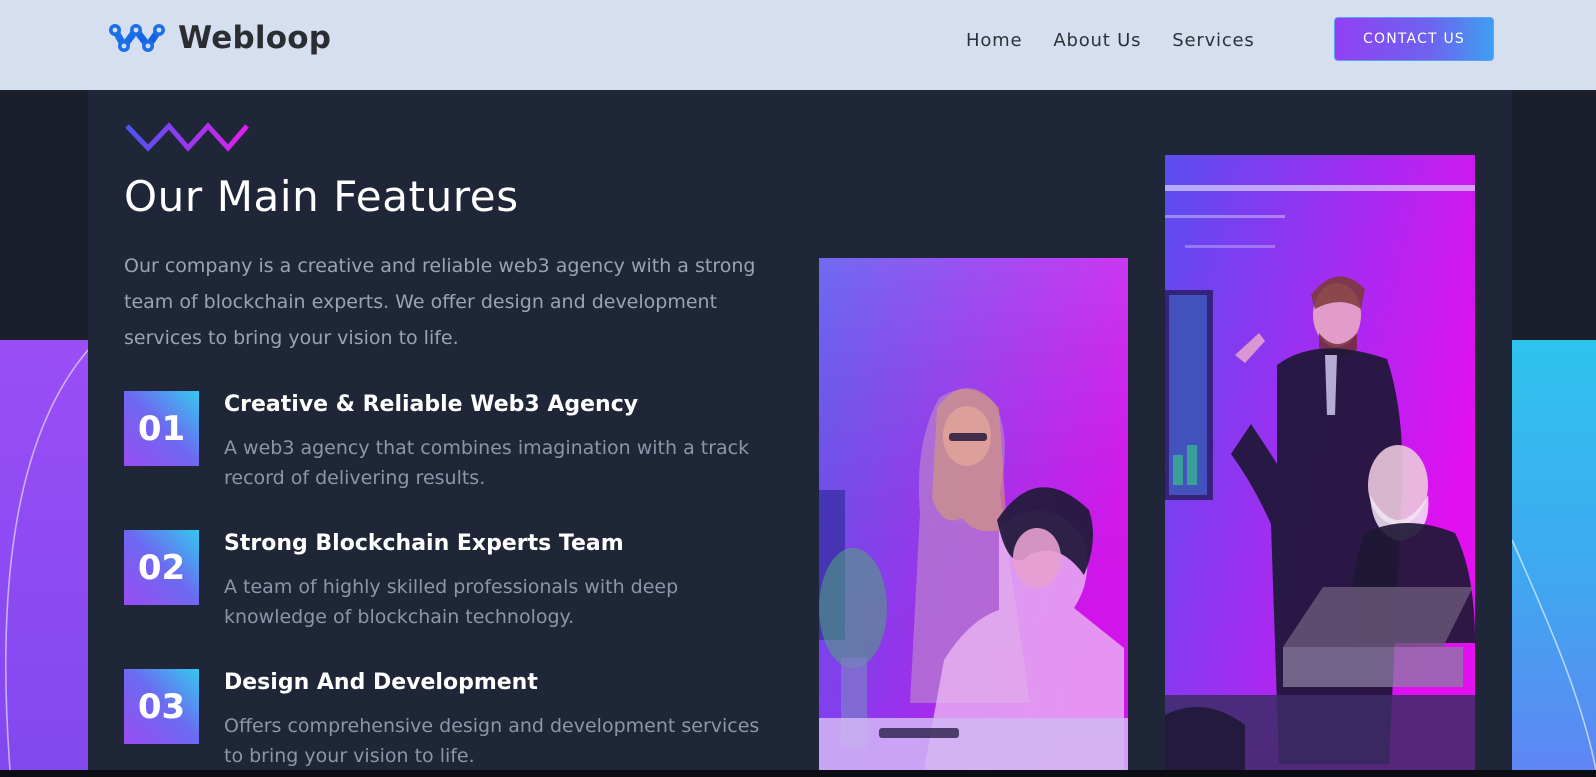 This screenshot has width=1596, height=777. I want to click on feature-title: Design And Development, so click(381, 682).